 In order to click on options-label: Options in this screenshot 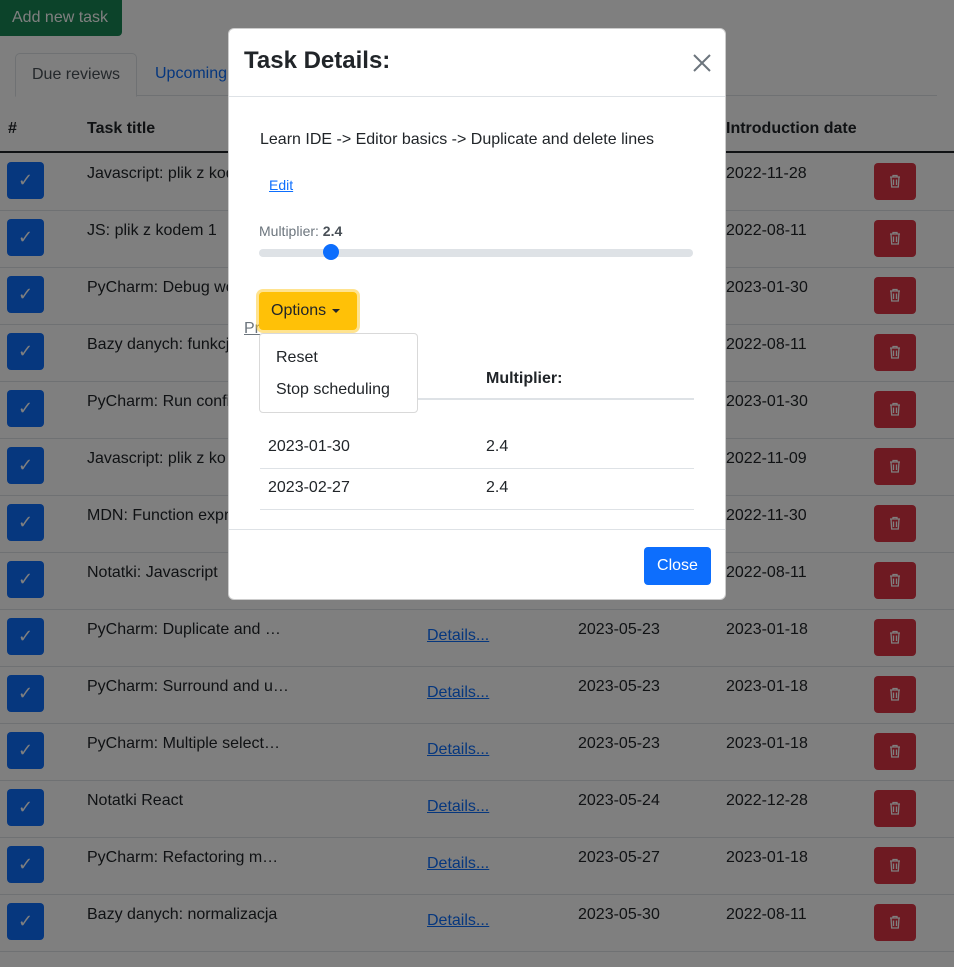, I will do `click(299, 310)`.